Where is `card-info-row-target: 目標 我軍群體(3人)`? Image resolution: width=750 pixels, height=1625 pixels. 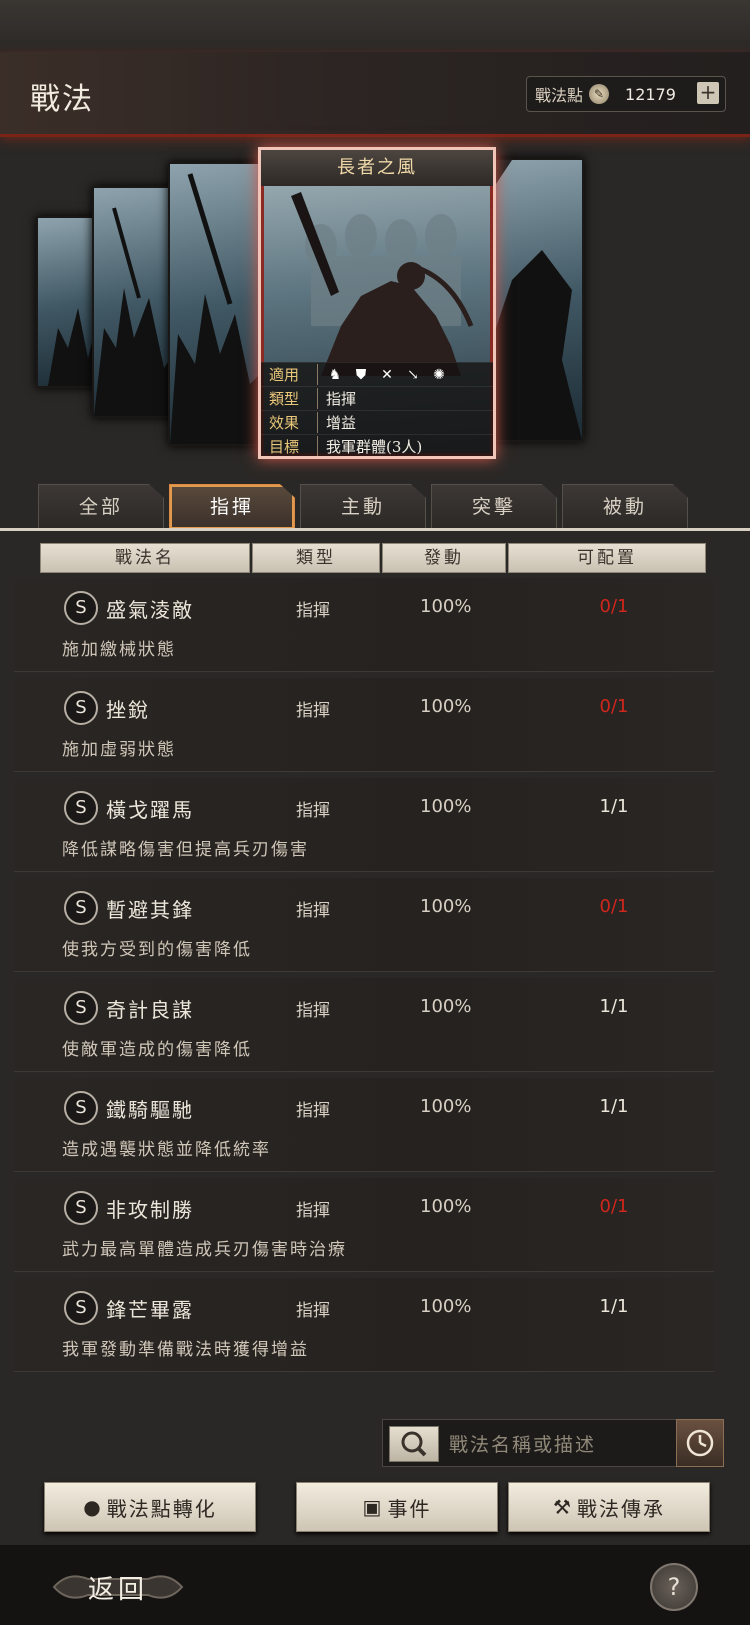 card-info-row-target: 目標 我軍群體(3人) is located at coordinates (377, 445).